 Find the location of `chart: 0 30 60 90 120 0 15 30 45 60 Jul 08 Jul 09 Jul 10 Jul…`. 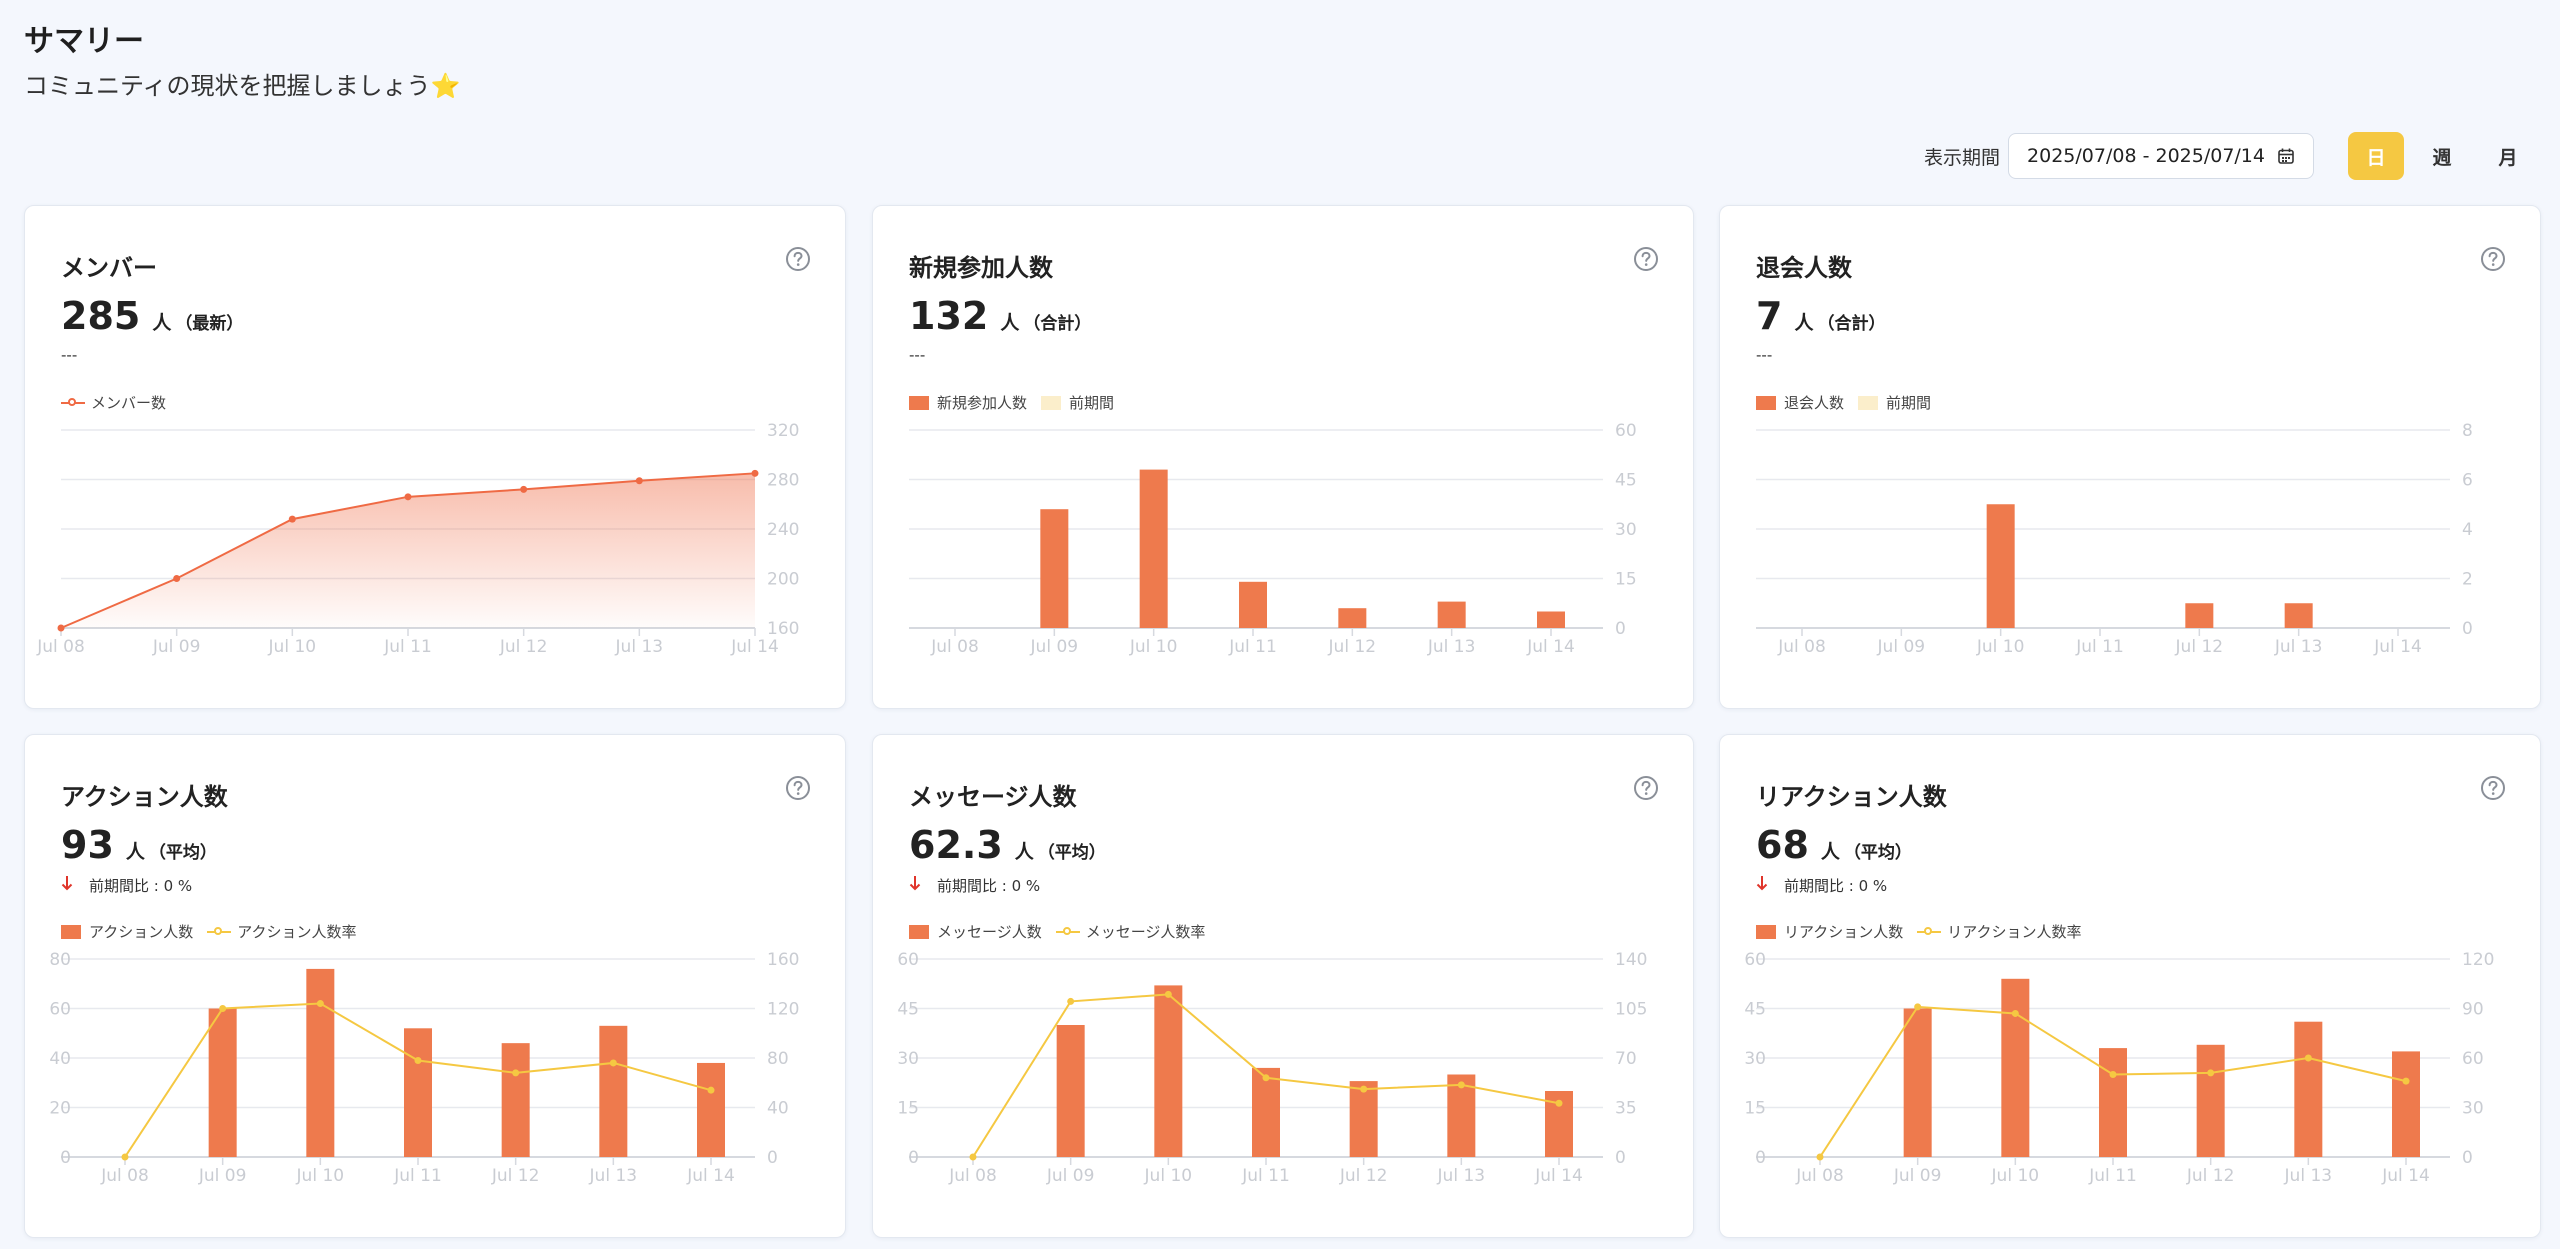

chart: 0 30 60 90 120 0 15 30 45 60 Jul 08 Jul 09 Jul 10 Jul… is located at coordinates (2119, 1068).